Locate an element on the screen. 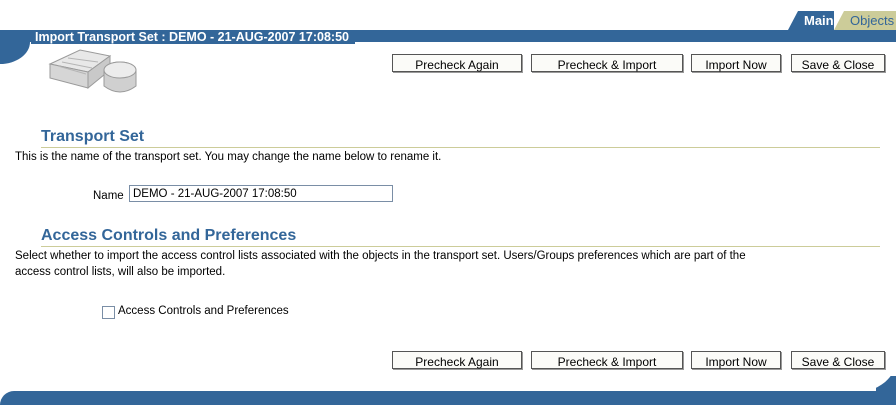 The height and width of the screenshot is (405, 896). name-input is located at coordinates (261, 193).